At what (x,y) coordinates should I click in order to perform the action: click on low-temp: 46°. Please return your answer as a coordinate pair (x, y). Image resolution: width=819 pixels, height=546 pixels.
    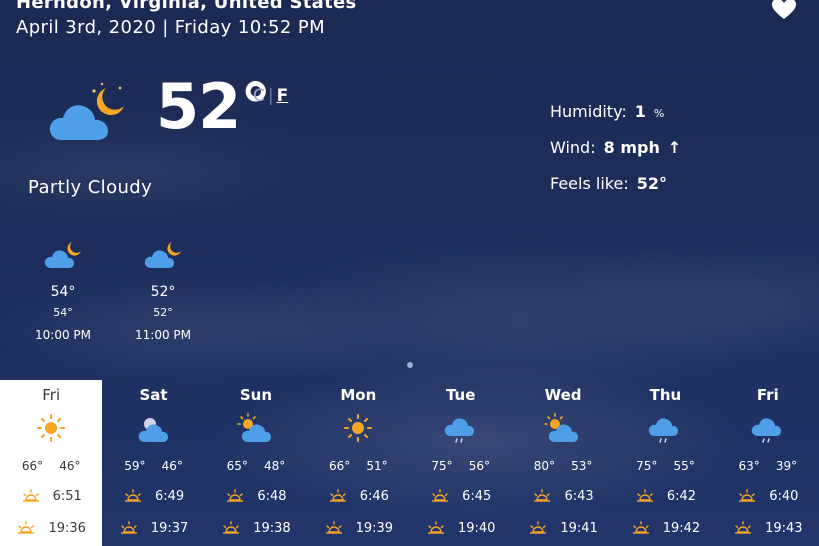
    Looking at the image, I should click on (172, 466).